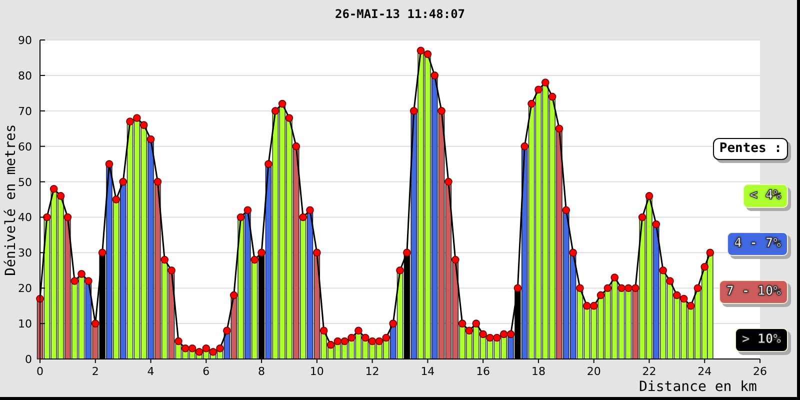  What do you see at coordinates (372, 371) in the screenshot?
I see `x-tick-label: 12` at bounding box center [372, 371].